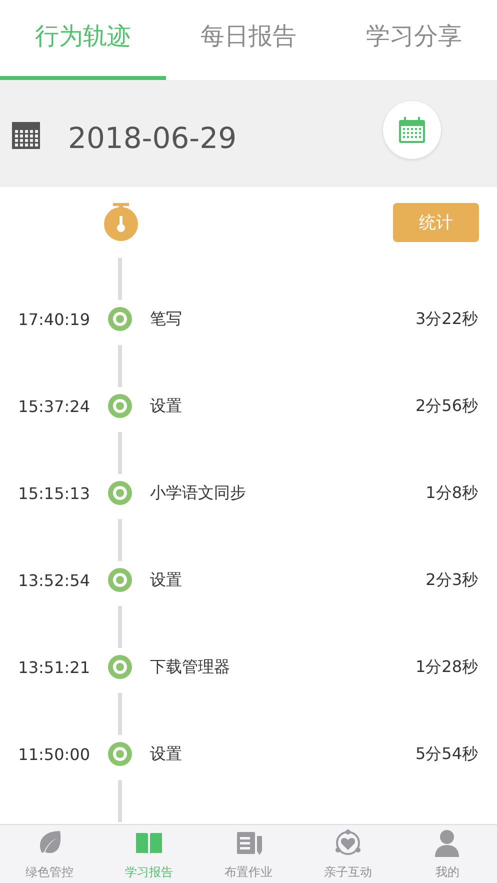 The width and height of the screenshot is (497, 883). Describe the element at coordinates (166, 319) in the screenshot. I see `app-name: 笔写` at that location.